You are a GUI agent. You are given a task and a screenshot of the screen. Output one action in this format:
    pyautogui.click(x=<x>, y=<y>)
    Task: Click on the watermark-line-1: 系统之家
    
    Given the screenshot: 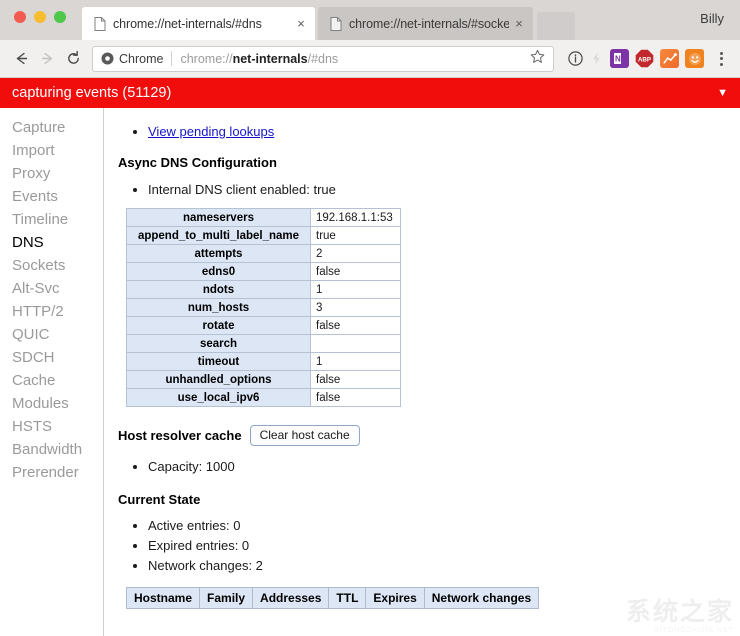 What is the action you would take?
    pyautogui.click(x=679, y=612)
    